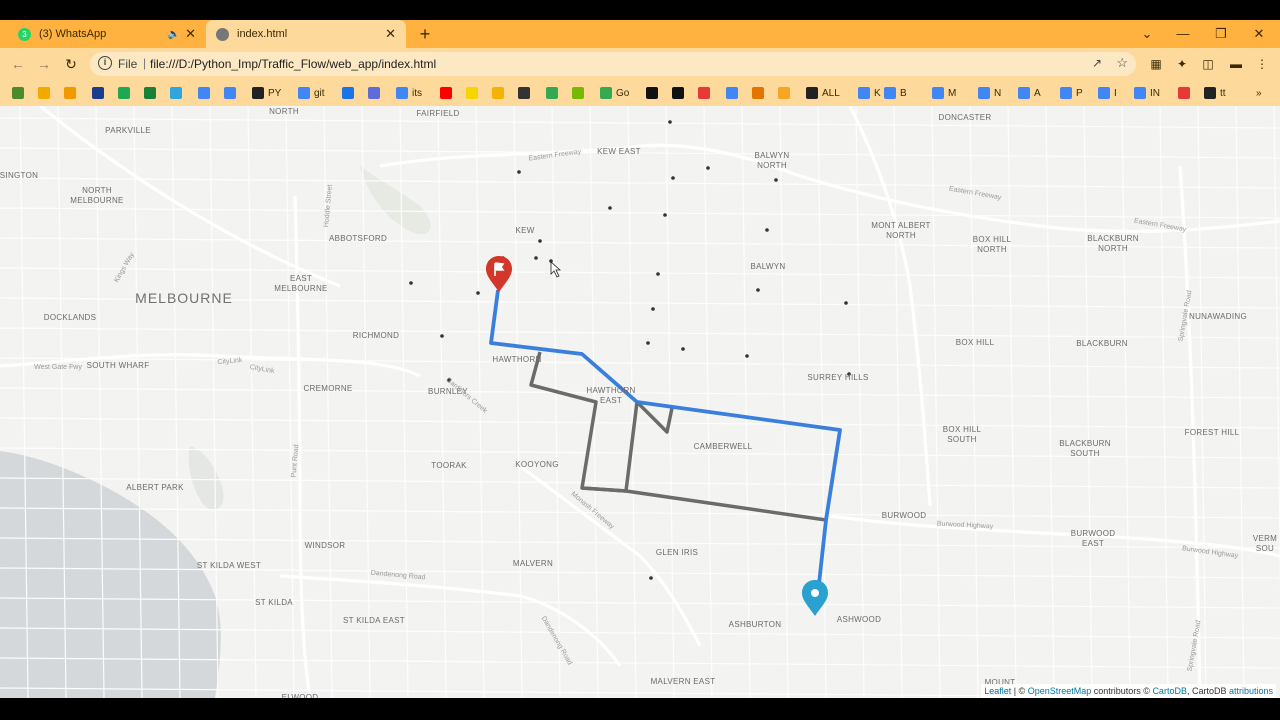  Describe the element at coordinates (1156, 64) in the screenshot. I see `profile-extension-icon: ▦` at that location.